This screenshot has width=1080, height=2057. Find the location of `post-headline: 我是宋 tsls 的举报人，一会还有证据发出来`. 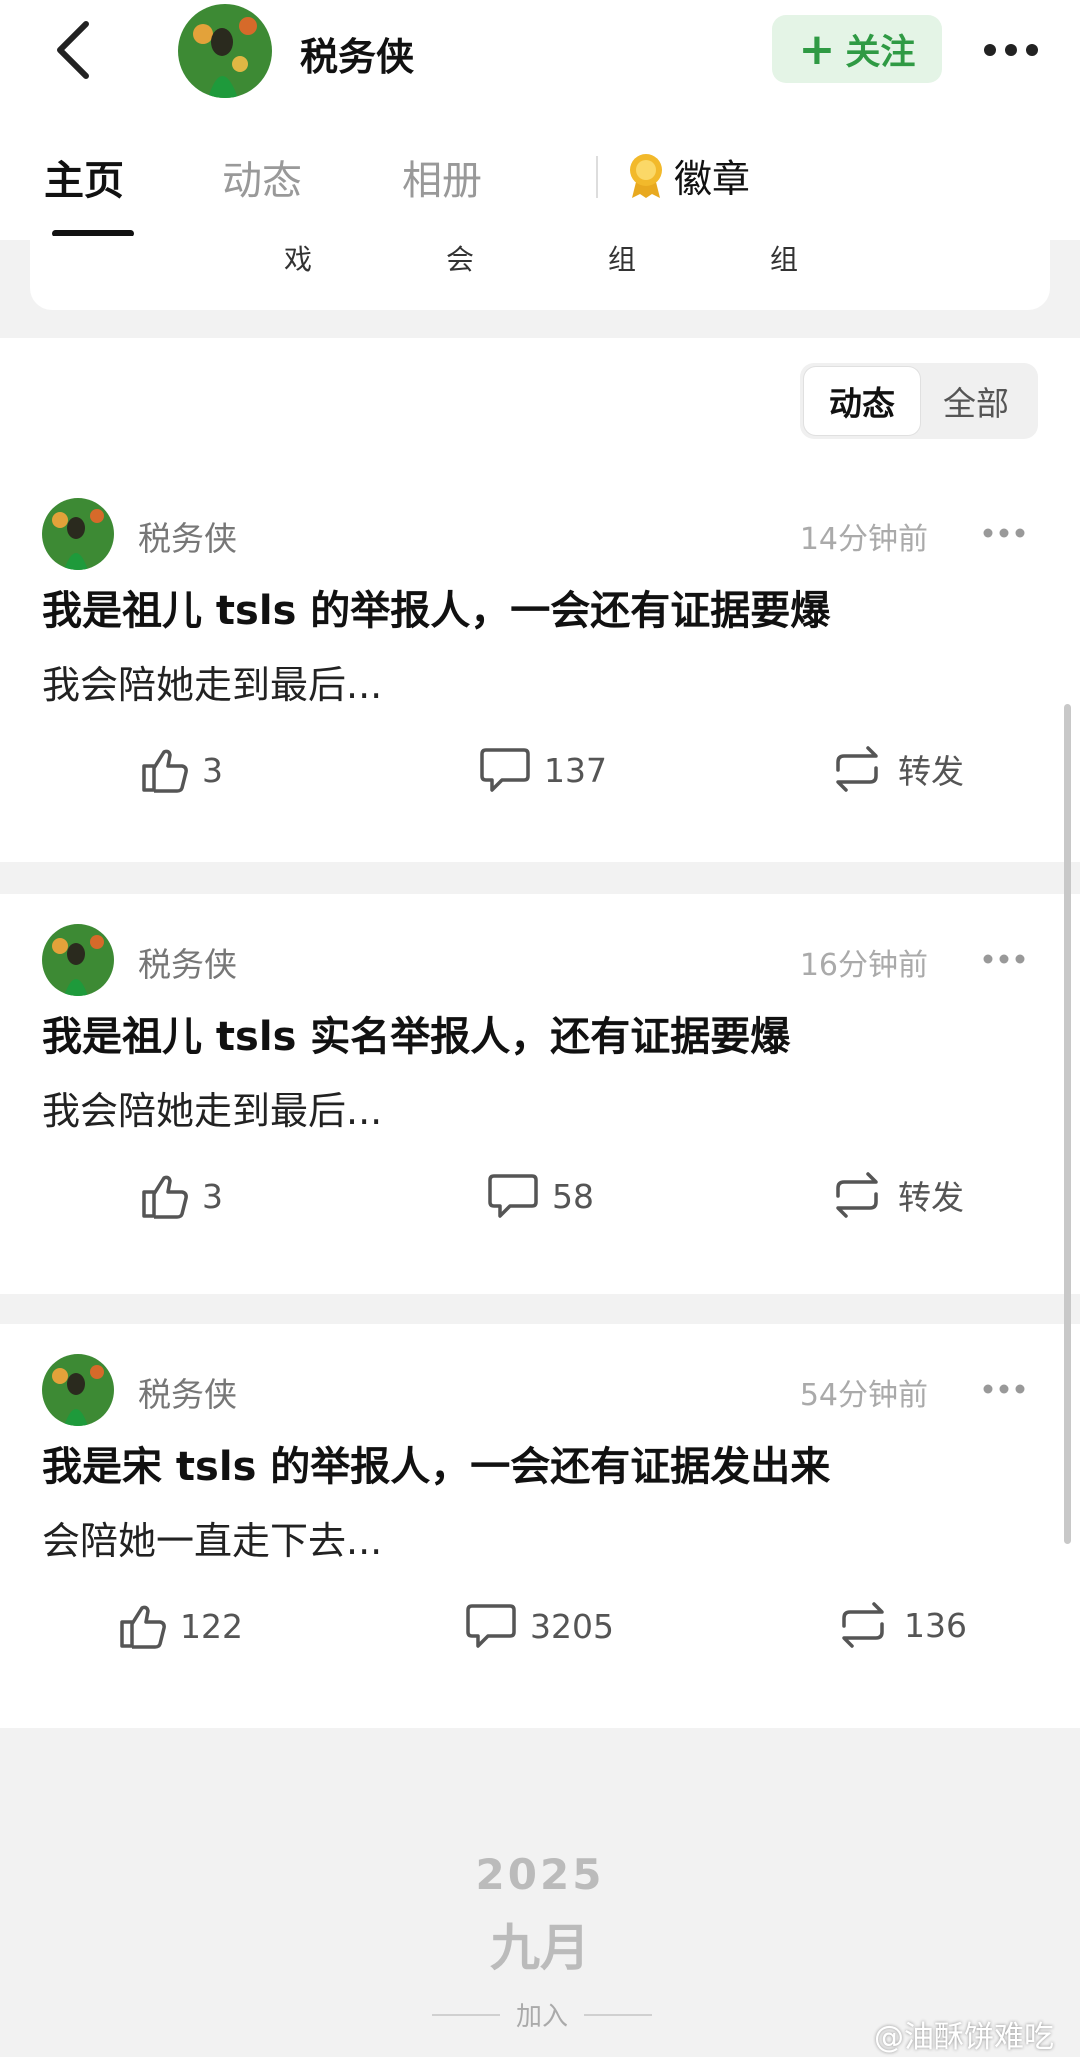

post-headline: 我是宋 tsls 的举报人，一会还有证据发出来 is located at coordinates (436, 1463).